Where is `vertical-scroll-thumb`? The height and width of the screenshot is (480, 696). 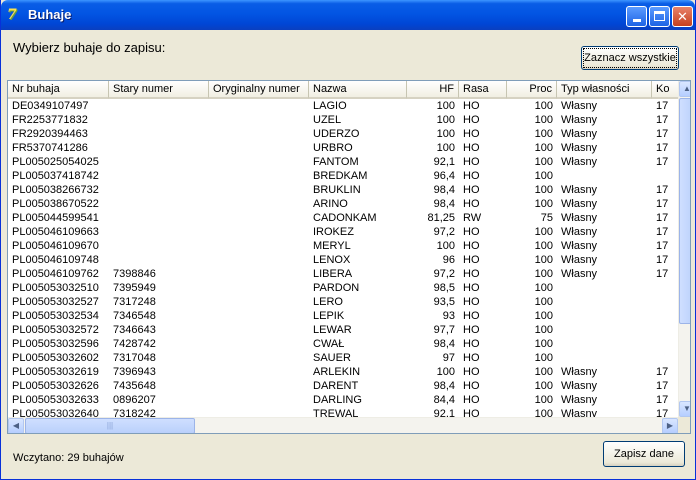
vertical-scroll-thumb is located at coordinates (684, 211).